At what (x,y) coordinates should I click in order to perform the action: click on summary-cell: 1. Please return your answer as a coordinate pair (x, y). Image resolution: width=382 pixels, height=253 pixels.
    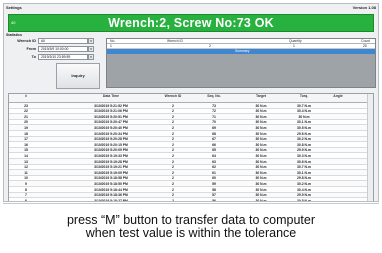
    Looking at the image, I should click on (294, 46).